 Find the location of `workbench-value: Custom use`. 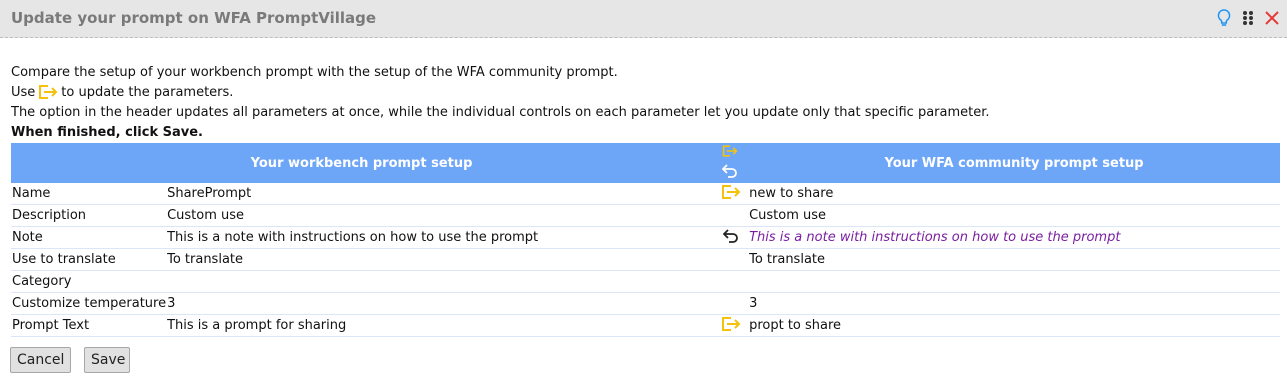

workbench-value: Custom use is located at coordinates (439, 215).